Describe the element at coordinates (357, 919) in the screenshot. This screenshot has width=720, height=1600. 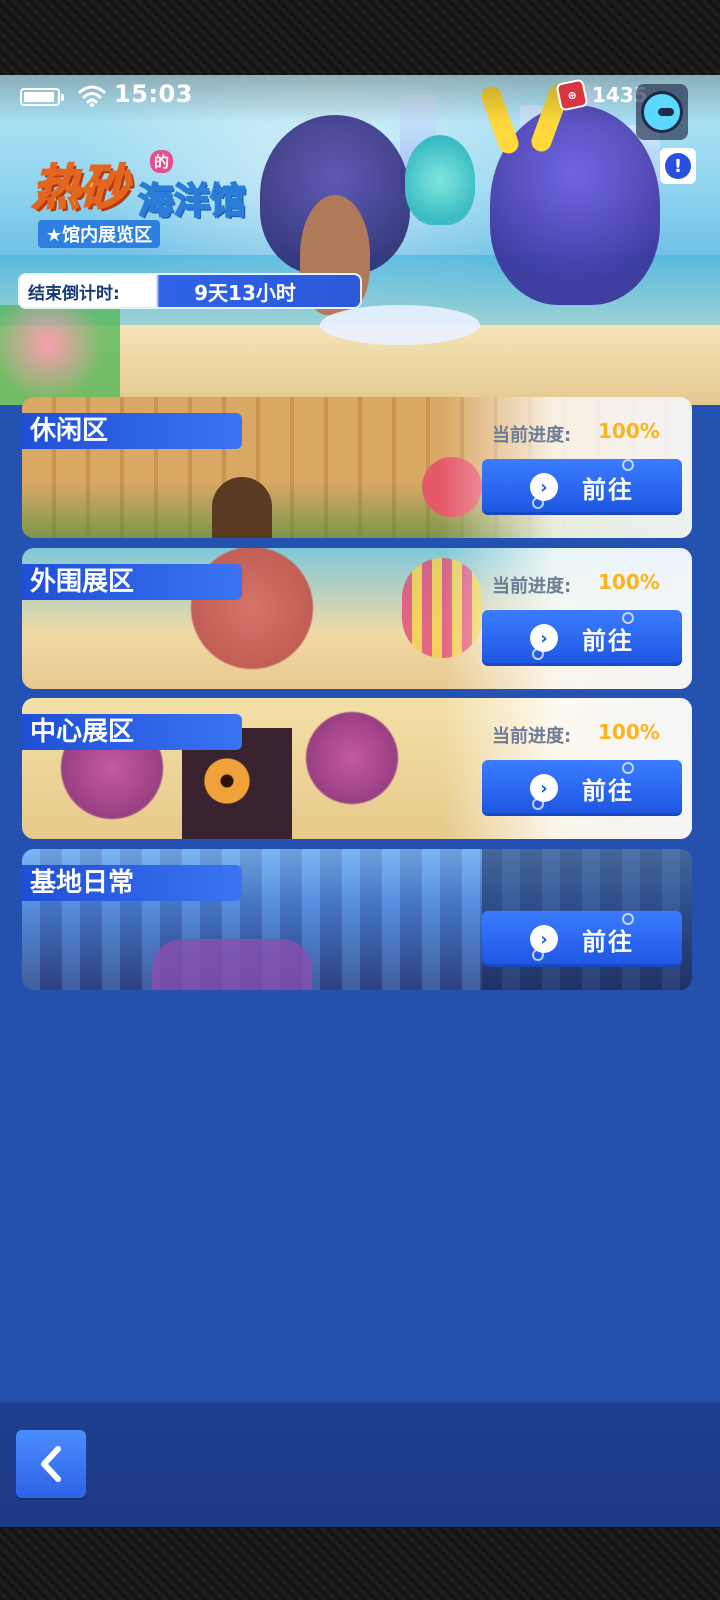
I see `zone-card-base: 基地日常 › 前往` at that location.